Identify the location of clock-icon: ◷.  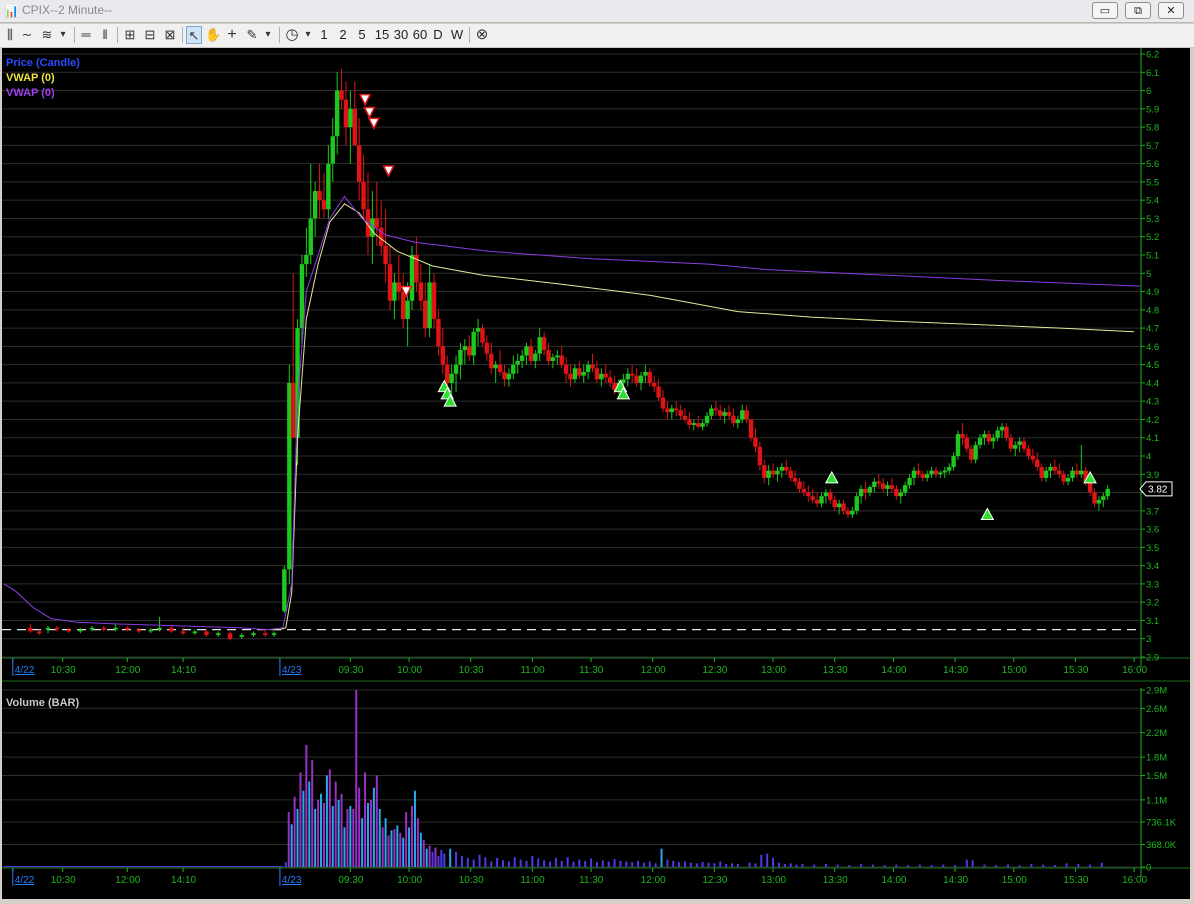
(292, 35).